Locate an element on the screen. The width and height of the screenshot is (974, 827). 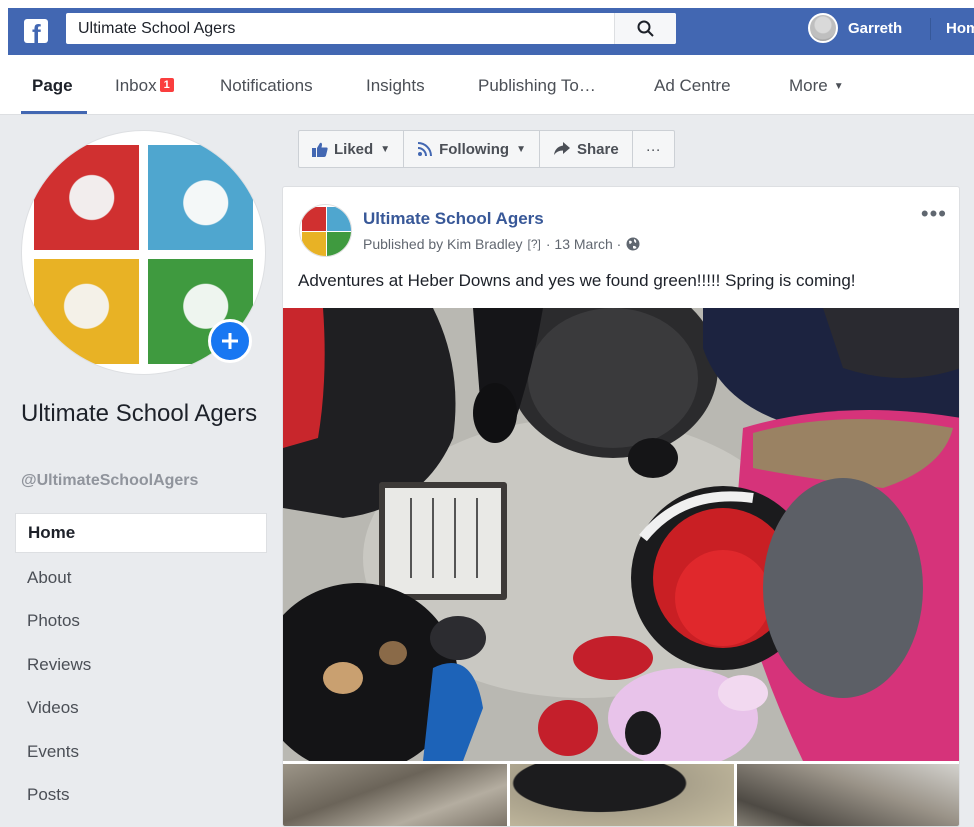
sidebar-item-videos: Videos is located at coordinates (141, 709).